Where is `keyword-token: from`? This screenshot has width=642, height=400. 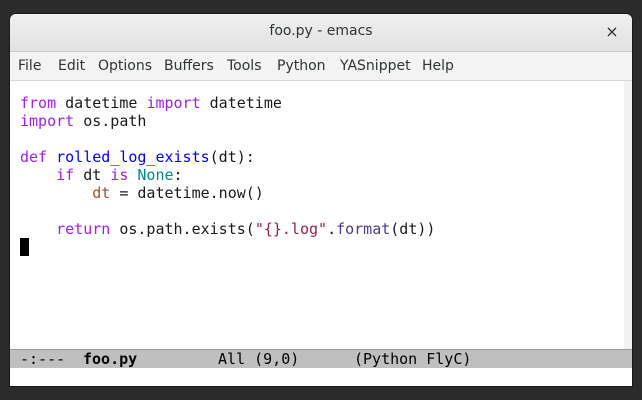
keyword-token: from is located at coordinates (38, 103).